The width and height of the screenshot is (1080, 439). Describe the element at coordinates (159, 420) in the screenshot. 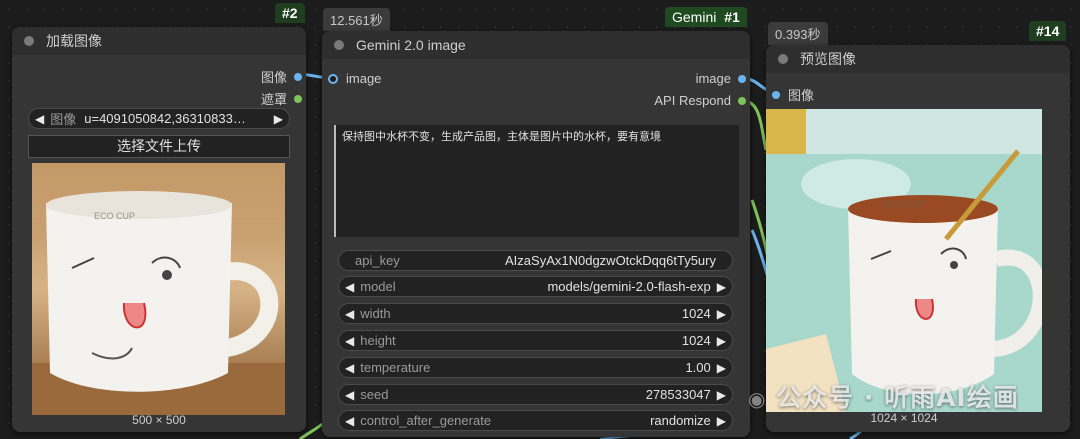

I see `image-size-caption: 500 × 500` at that location.